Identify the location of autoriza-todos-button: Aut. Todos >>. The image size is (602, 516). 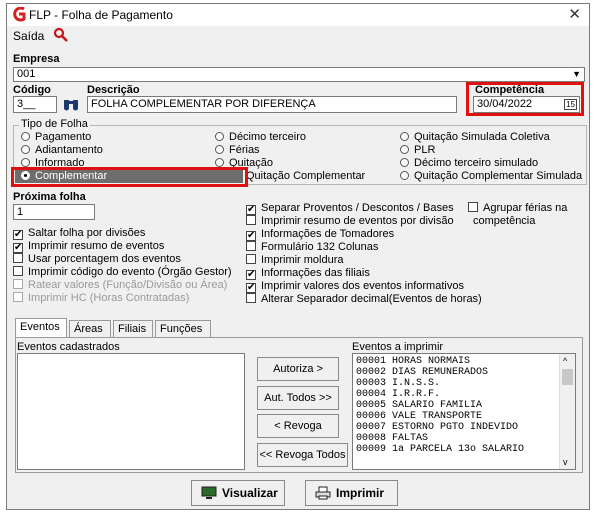
(298, 398).